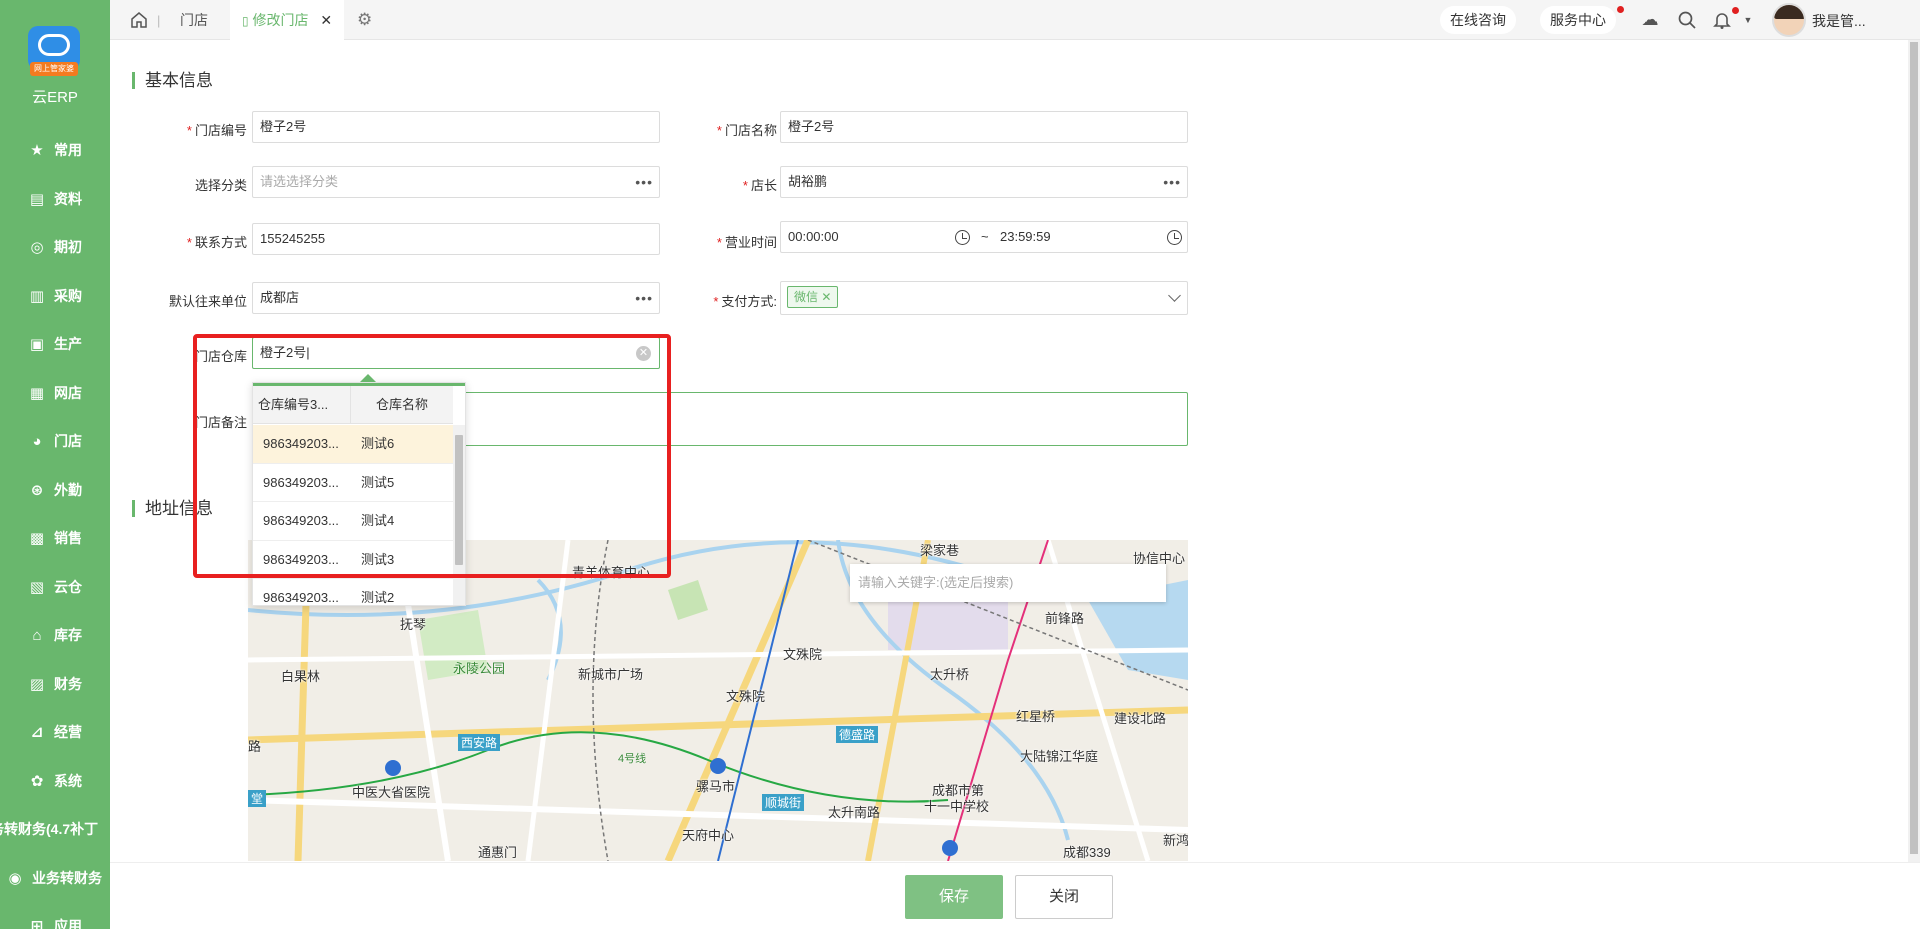  I want to click on sidebar-item-0: ★ 常用, so click(55, 150).